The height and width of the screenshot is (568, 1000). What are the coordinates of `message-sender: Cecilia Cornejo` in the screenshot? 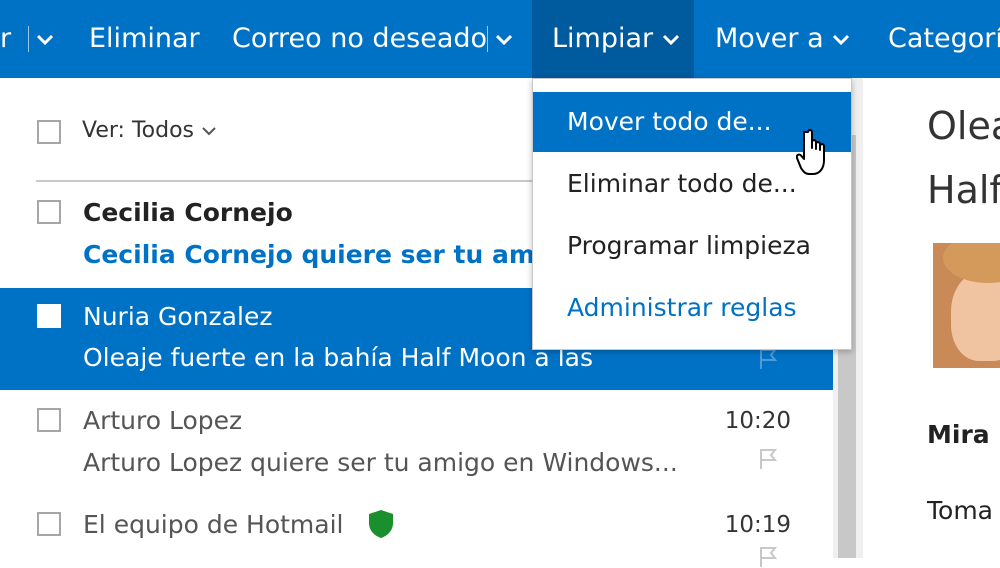 It's located at (188, 212).